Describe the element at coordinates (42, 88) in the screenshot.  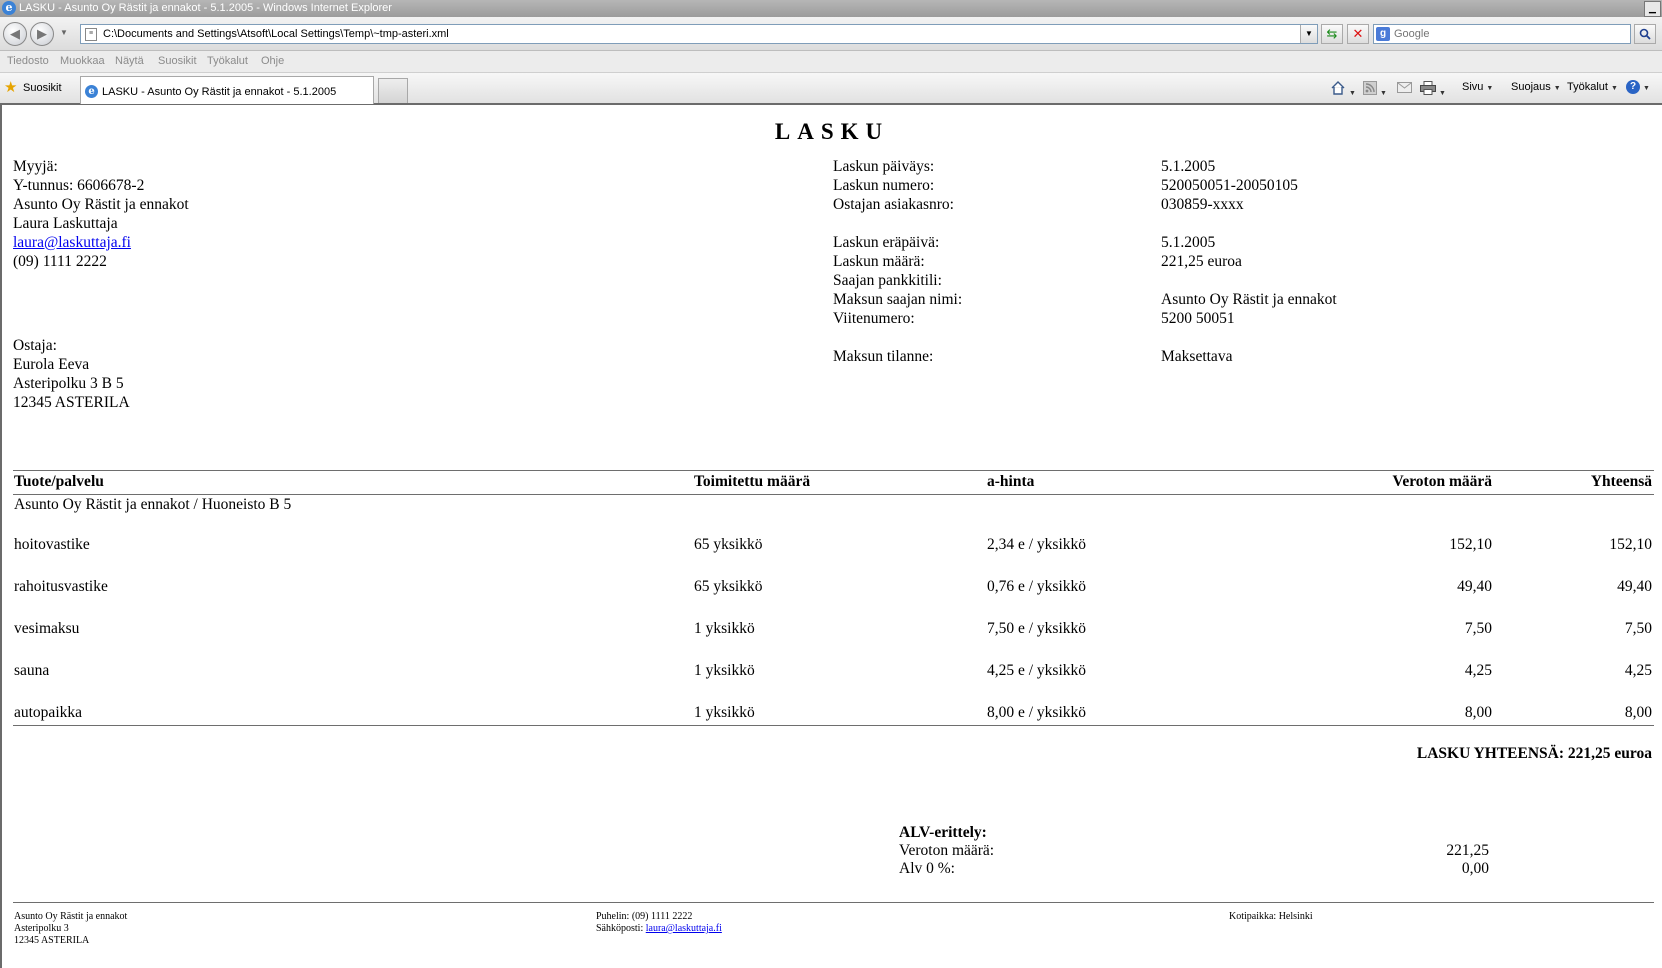
I see `favorites-button: Suosikit` at that location.